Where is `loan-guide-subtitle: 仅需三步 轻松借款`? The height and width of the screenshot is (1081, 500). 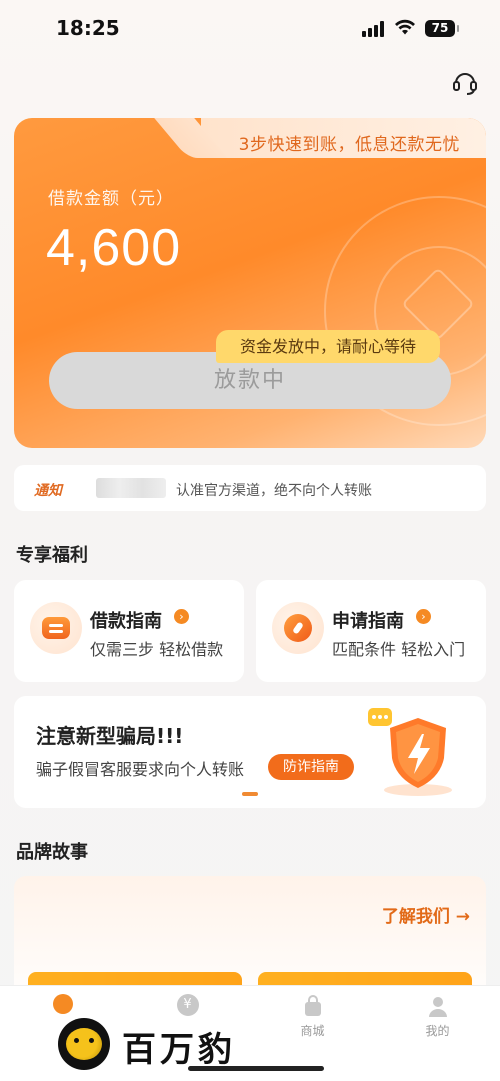
loan-guide-subtitle: 仅需三步 轻松借款 is located at coordinates (157, 649).